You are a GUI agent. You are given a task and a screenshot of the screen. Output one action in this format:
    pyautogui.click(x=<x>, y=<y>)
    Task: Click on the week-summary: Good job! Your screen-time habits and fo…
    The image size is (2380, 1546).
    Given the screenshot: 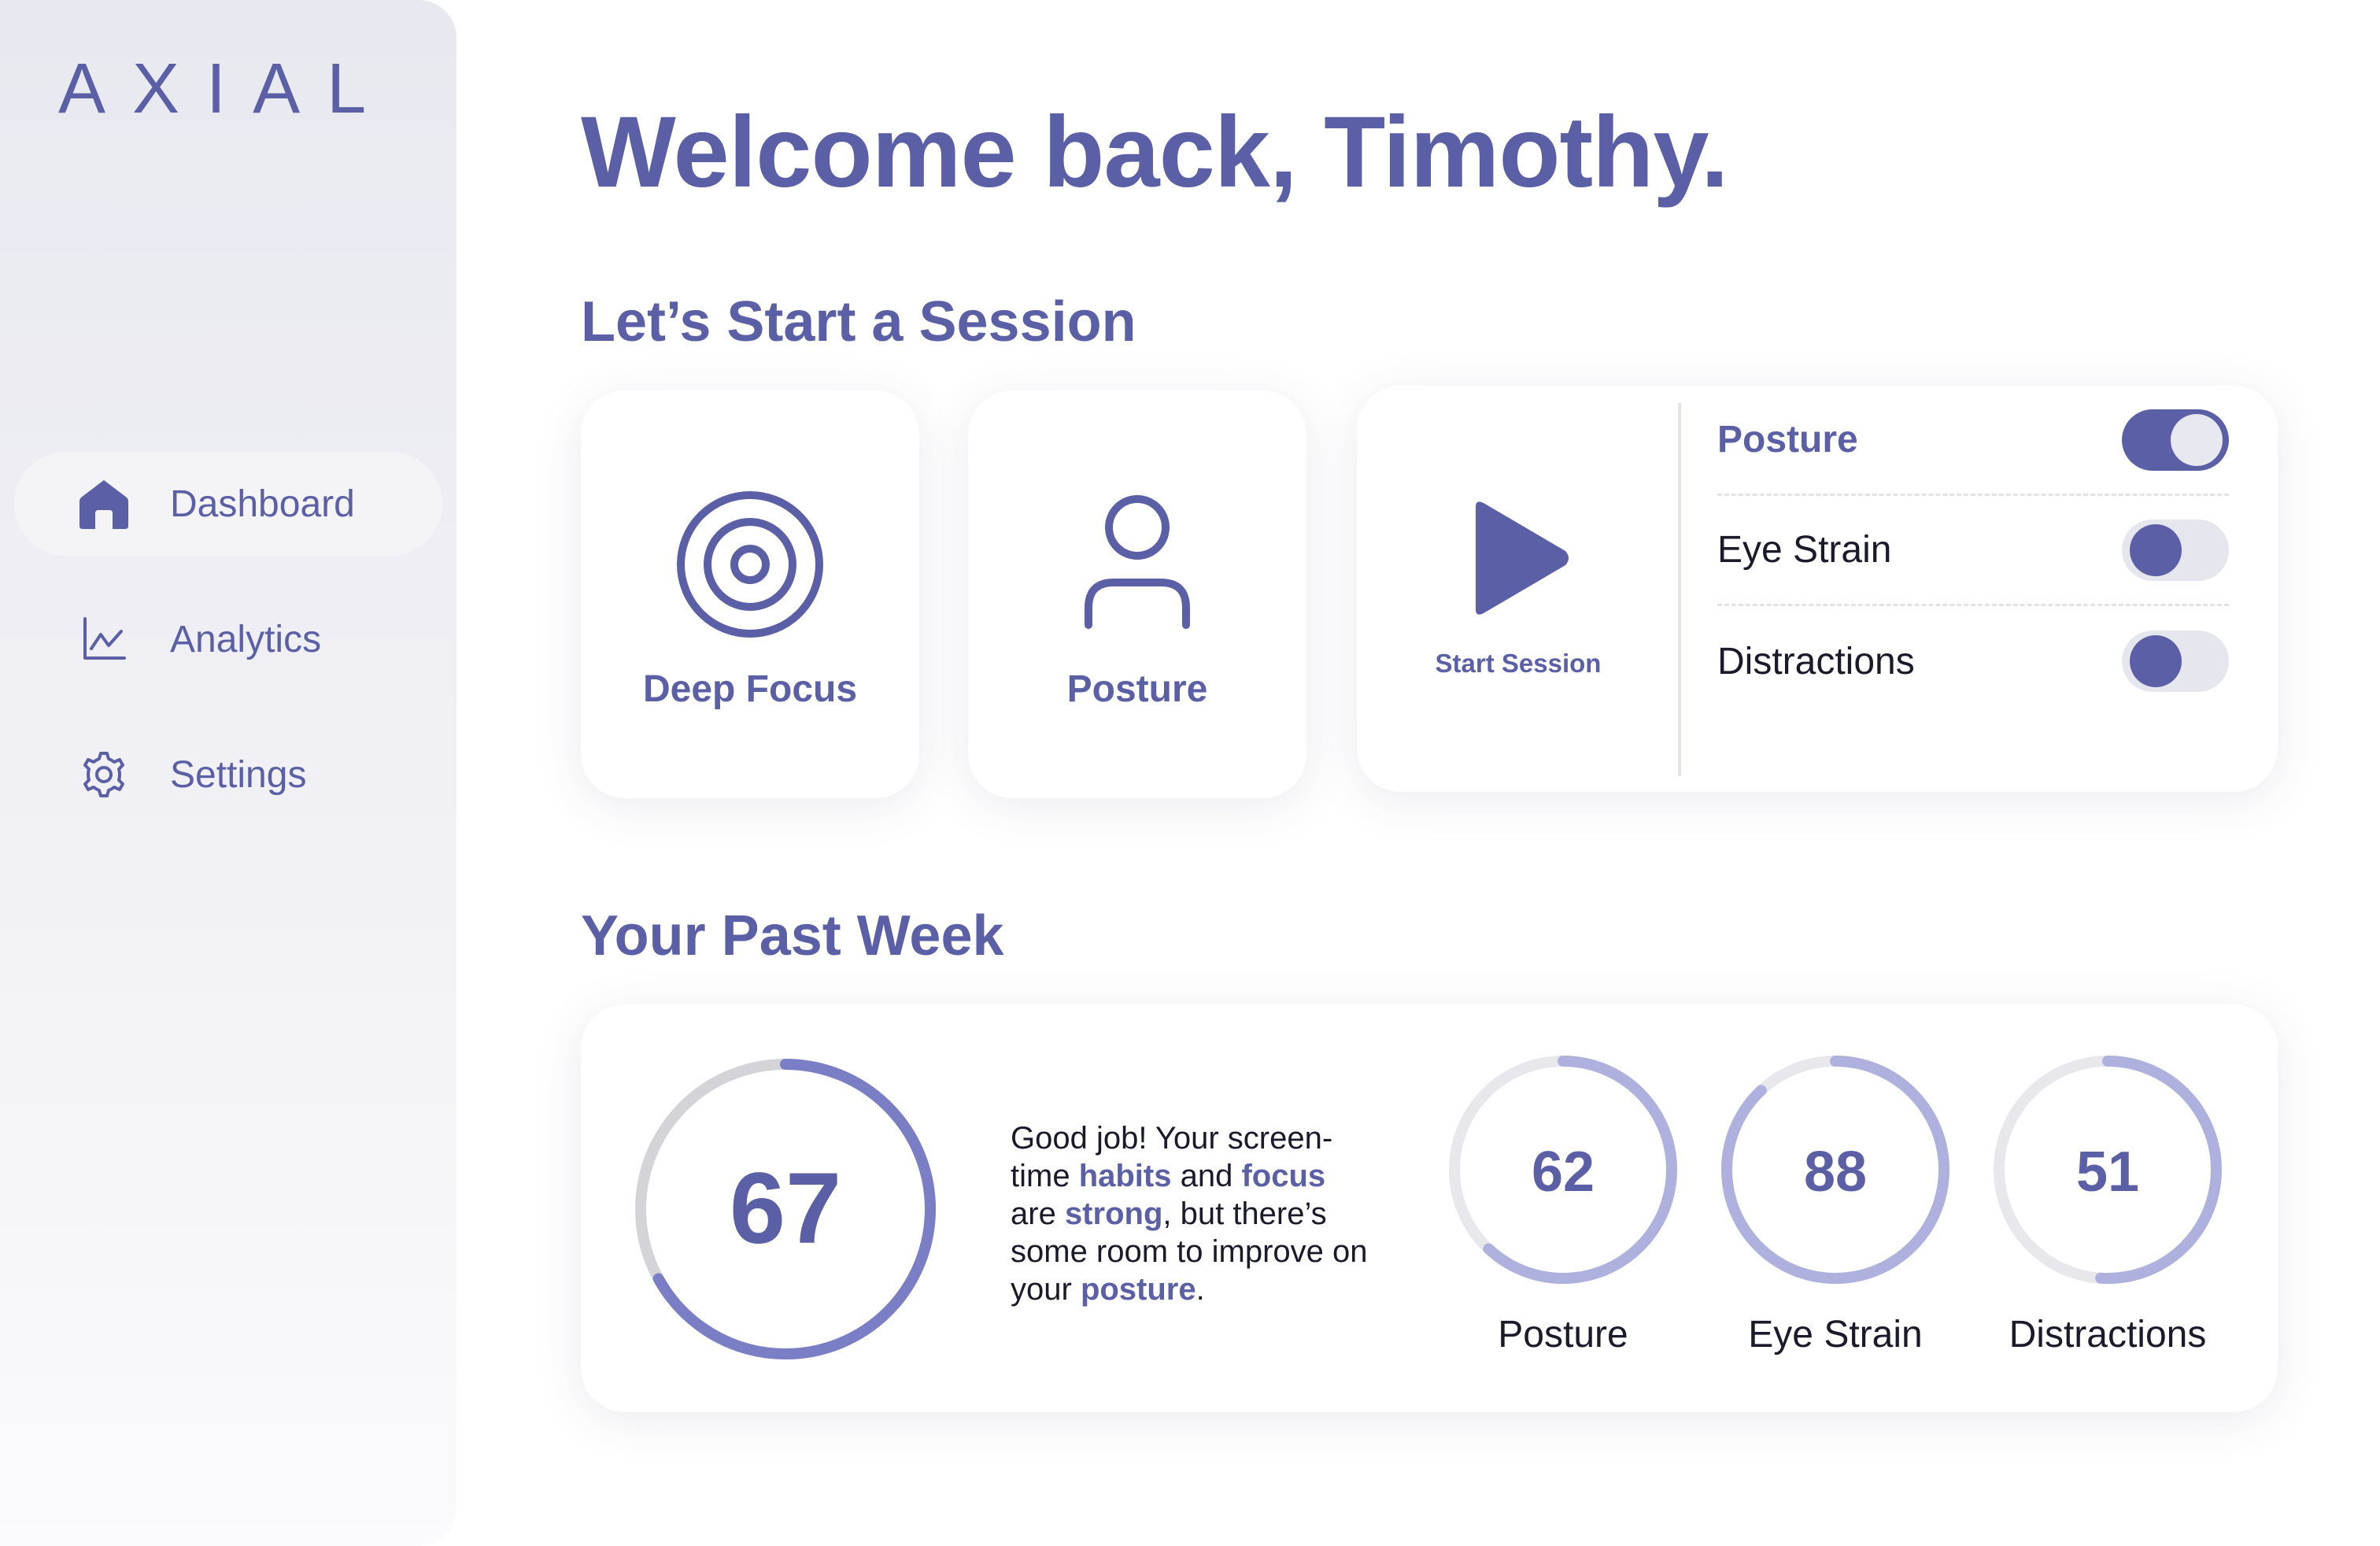 What is the action you would take?
    pyautogui.click(x=1189, y=1214)
    